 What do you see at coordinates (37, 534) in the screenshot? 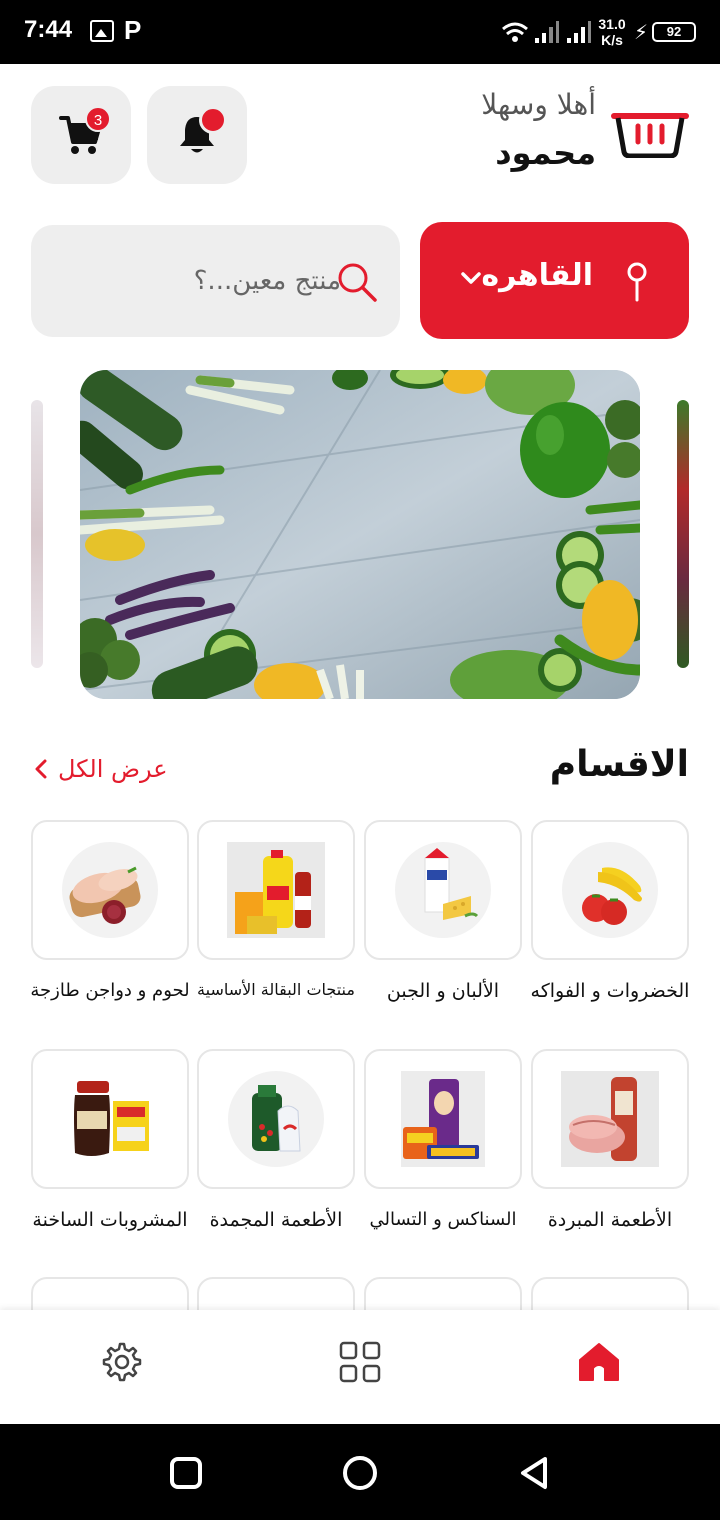
I see `banner-prev-peek` at bounding box center [37, 534].